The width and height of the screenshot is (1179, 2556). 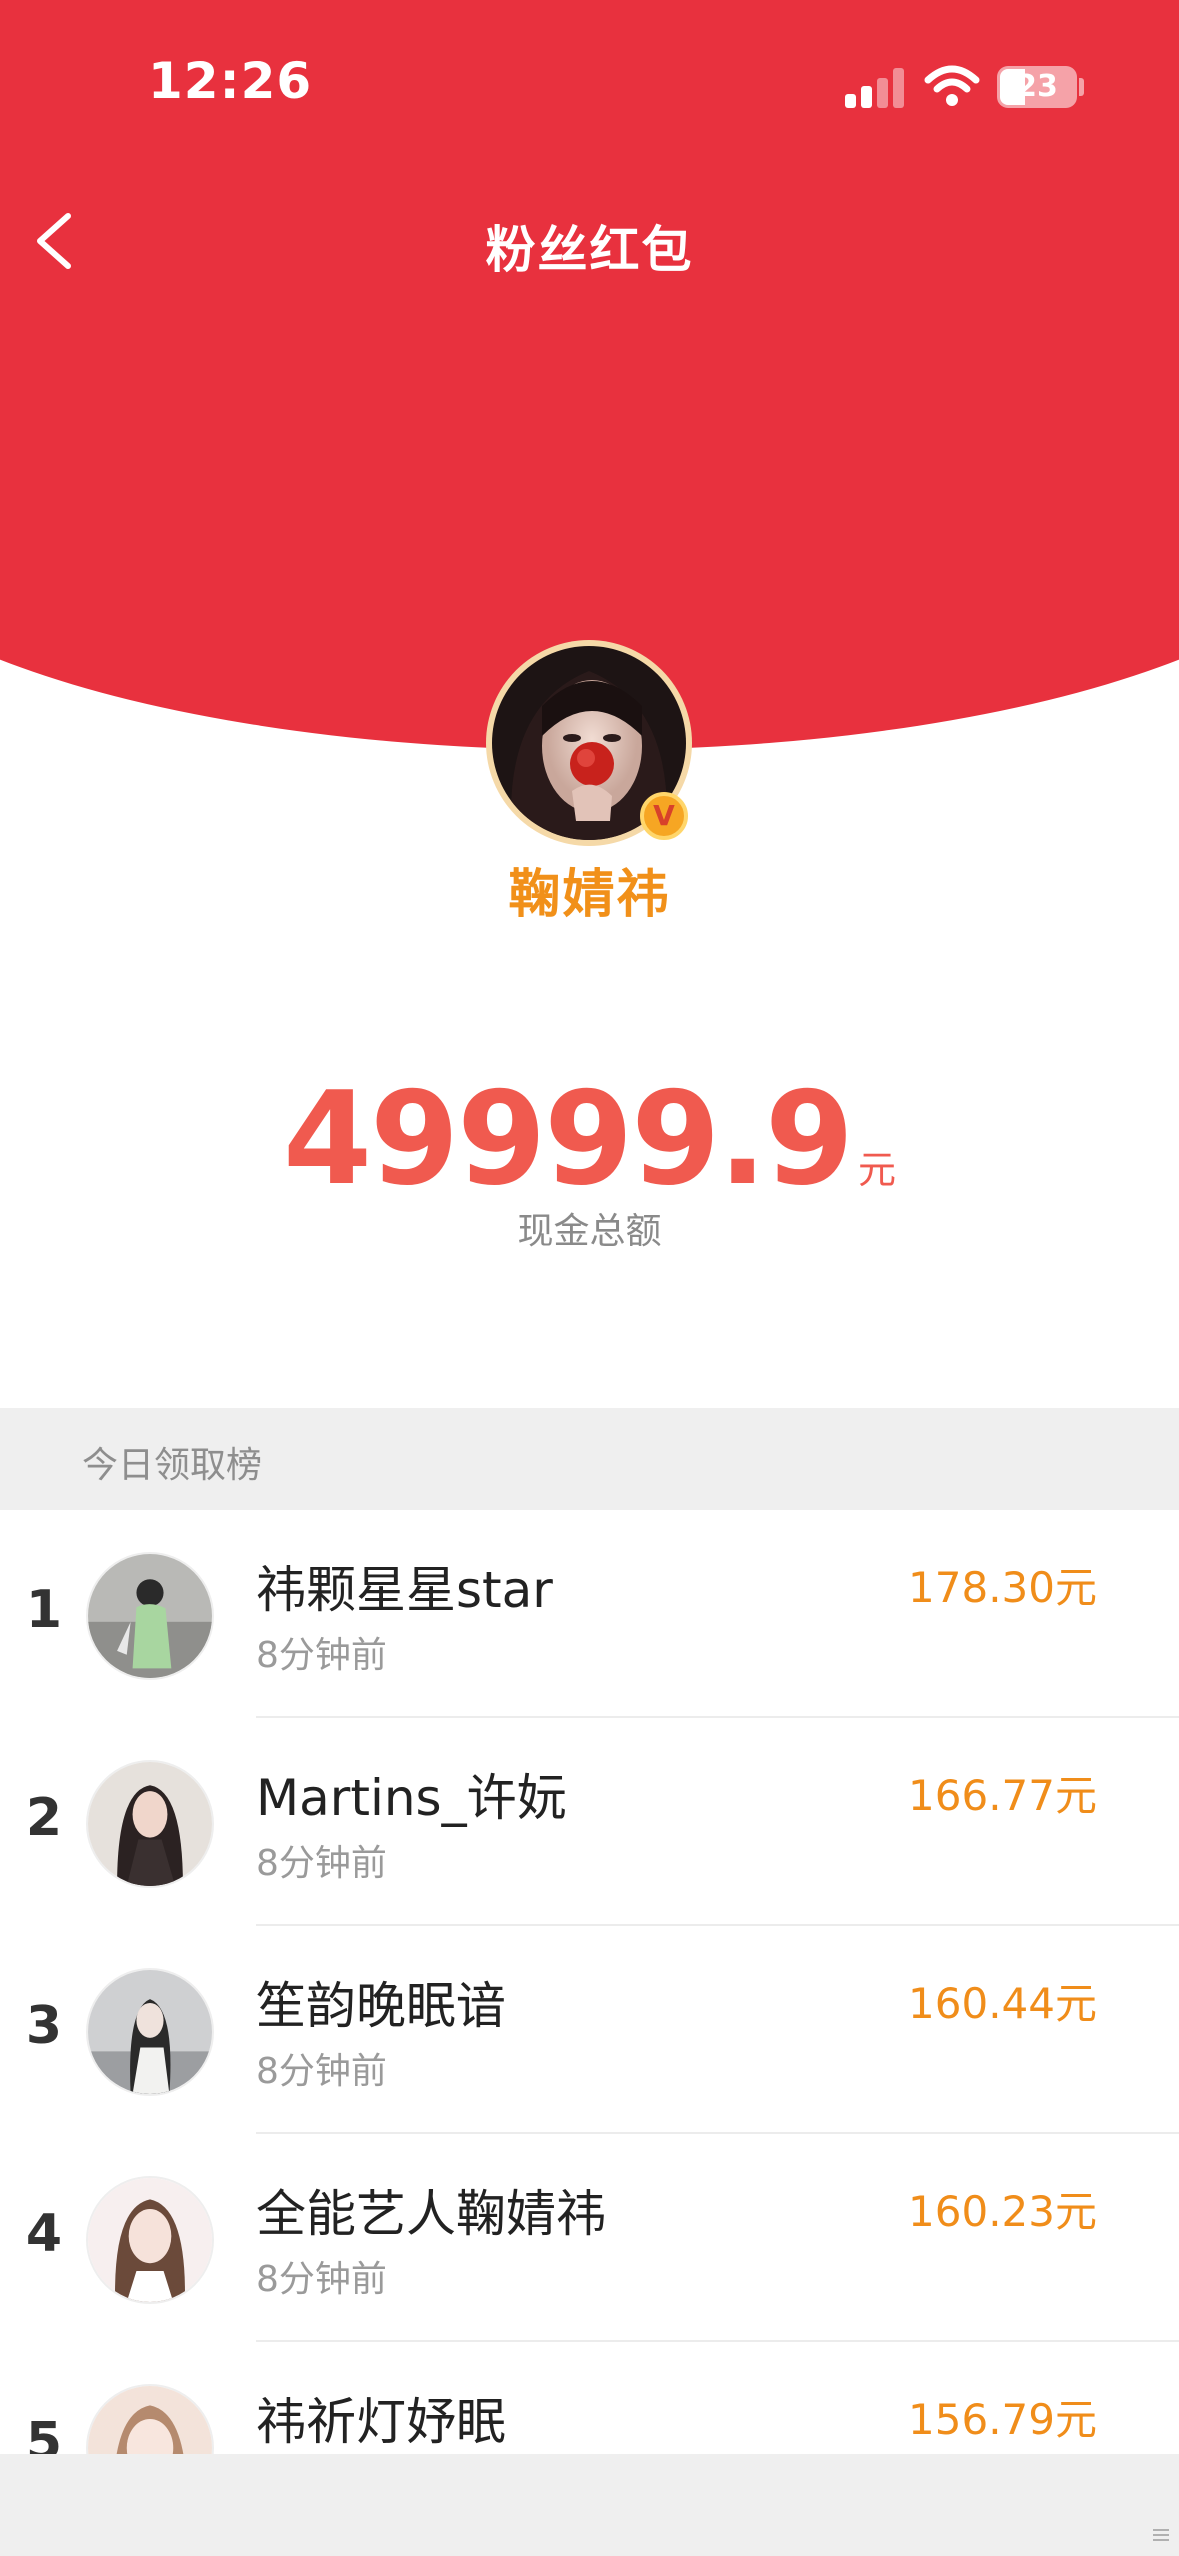 I want to click on page-title: 粉丝红包, so click(x=589, y=250).